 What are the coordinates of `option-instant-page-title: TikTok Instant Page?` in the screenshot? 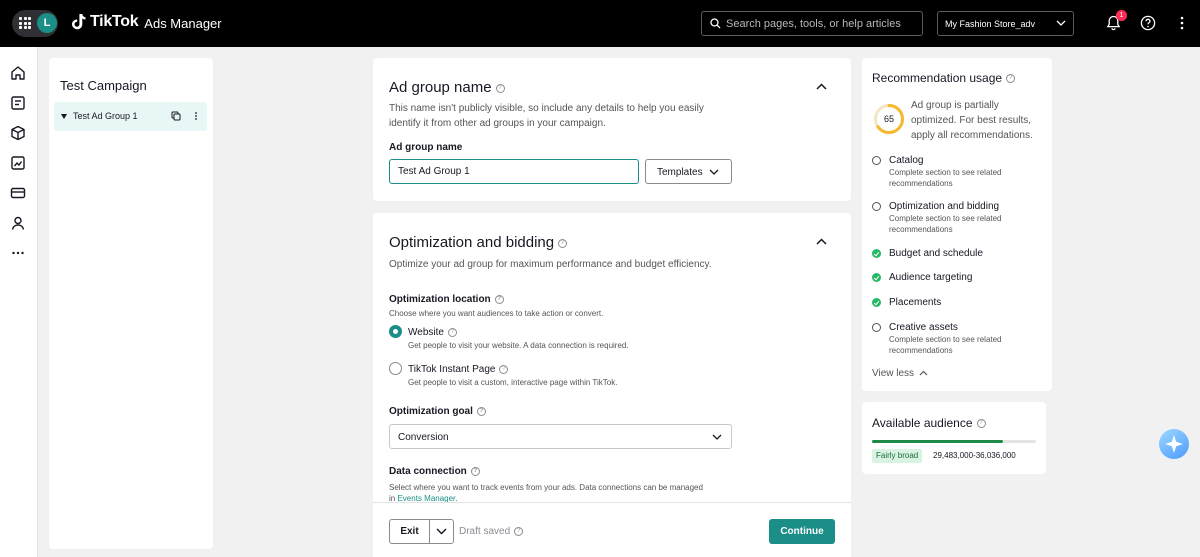 It's located at (458, 369).